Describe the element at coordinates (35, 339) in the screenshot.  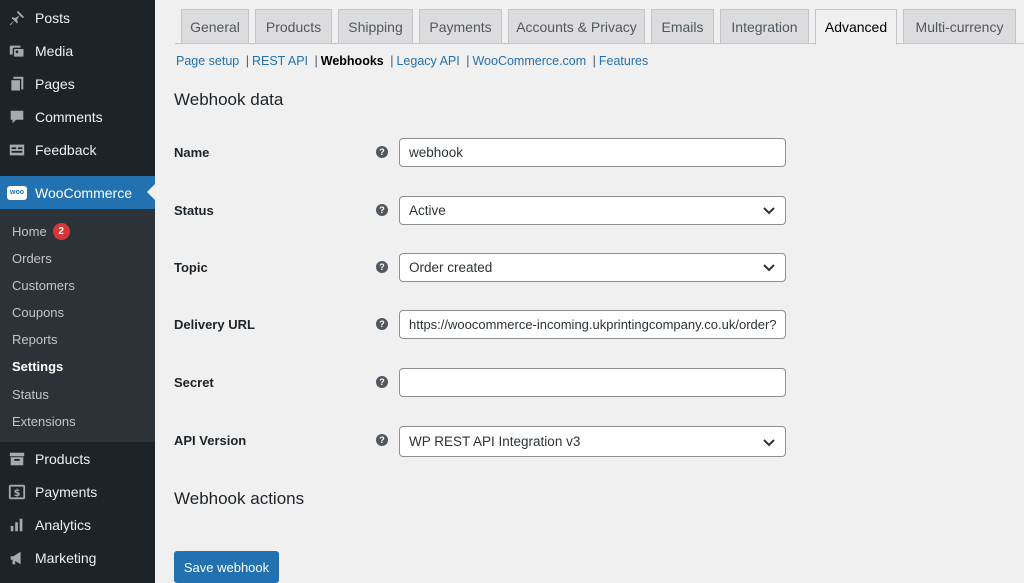
I see `submenu-item-reports: Reports` at that location.